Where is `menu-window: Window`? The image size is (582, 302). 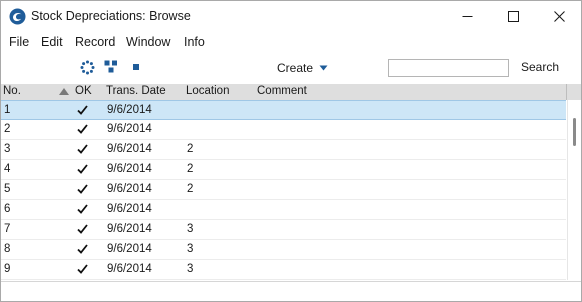
menu-window: Window is located at coordinates (148, 42).